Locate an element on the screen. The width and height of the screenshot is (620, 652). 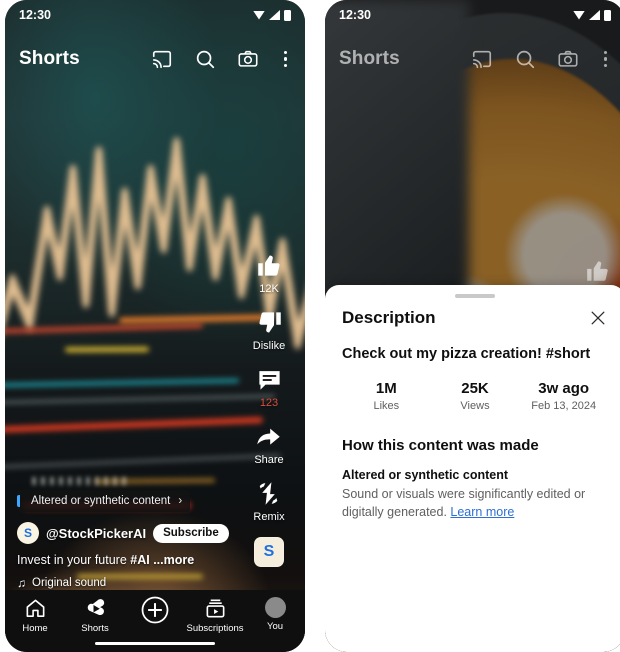
share-label: Share is located at coordinates (269, 460).